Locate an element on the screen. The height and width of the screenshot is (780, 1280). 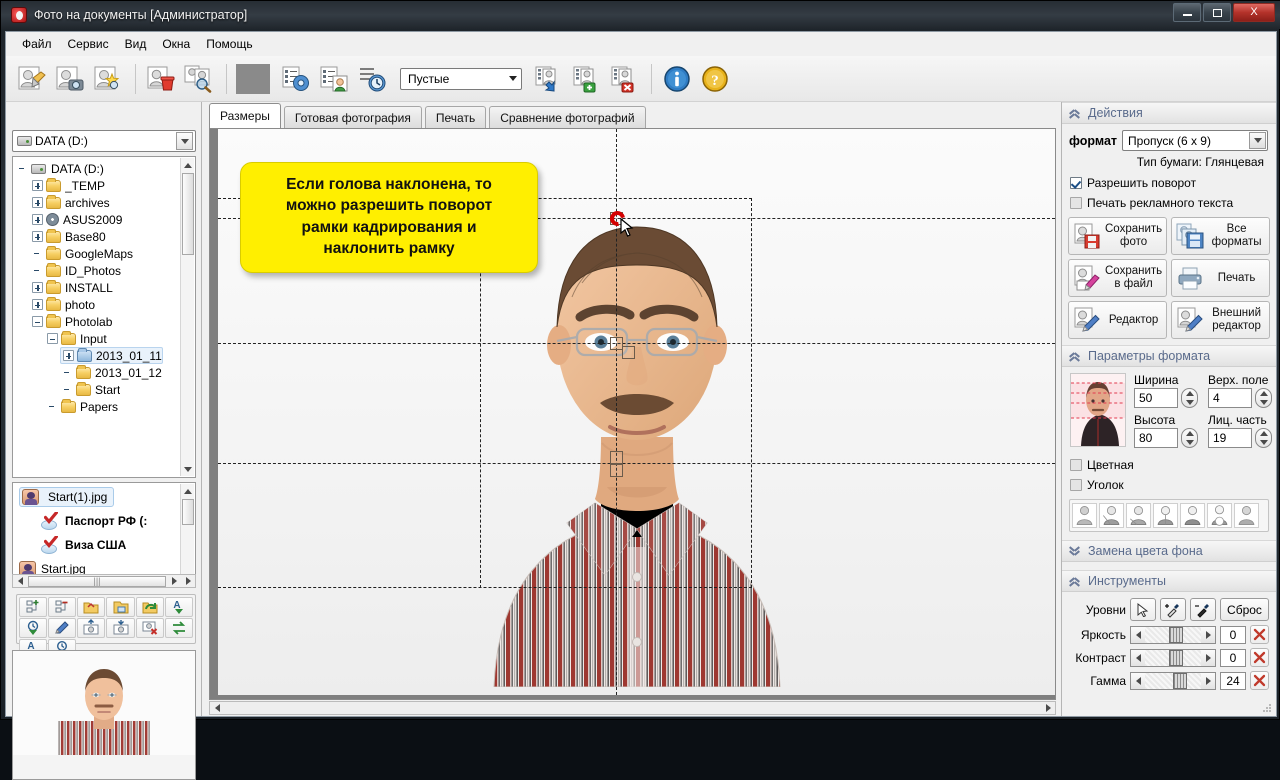
tree-node: 2013_01_11 is located at coordinates (111, 355).